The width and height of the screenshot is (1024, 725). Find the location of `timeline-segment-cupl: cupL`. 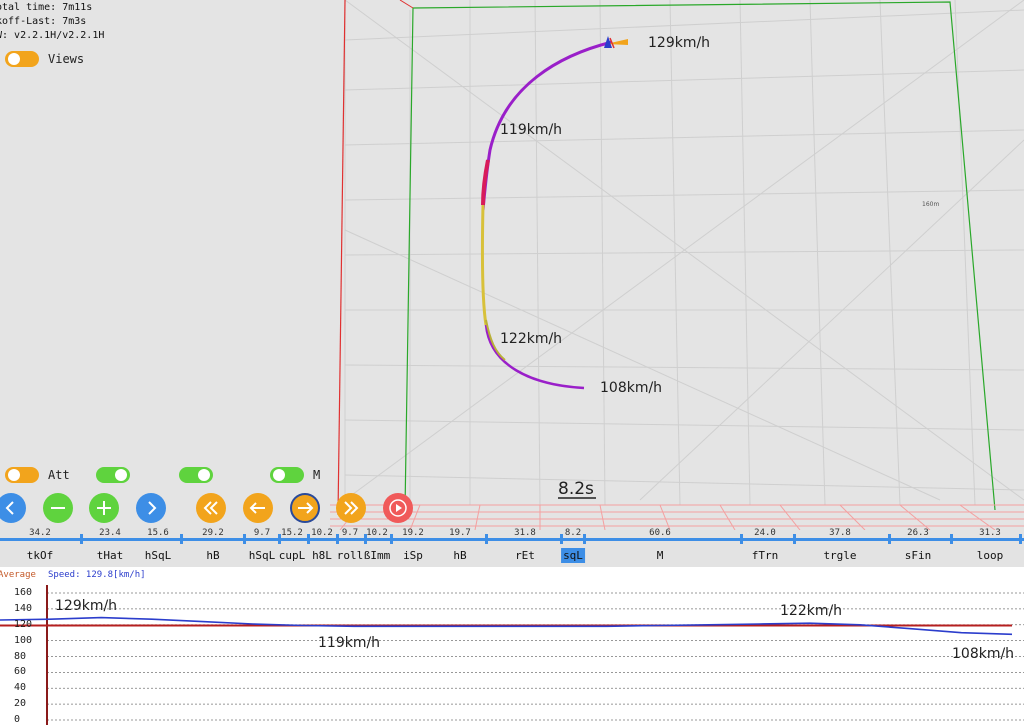

timeline-segment-cupl: cupL is located at coordinates (292, 555).